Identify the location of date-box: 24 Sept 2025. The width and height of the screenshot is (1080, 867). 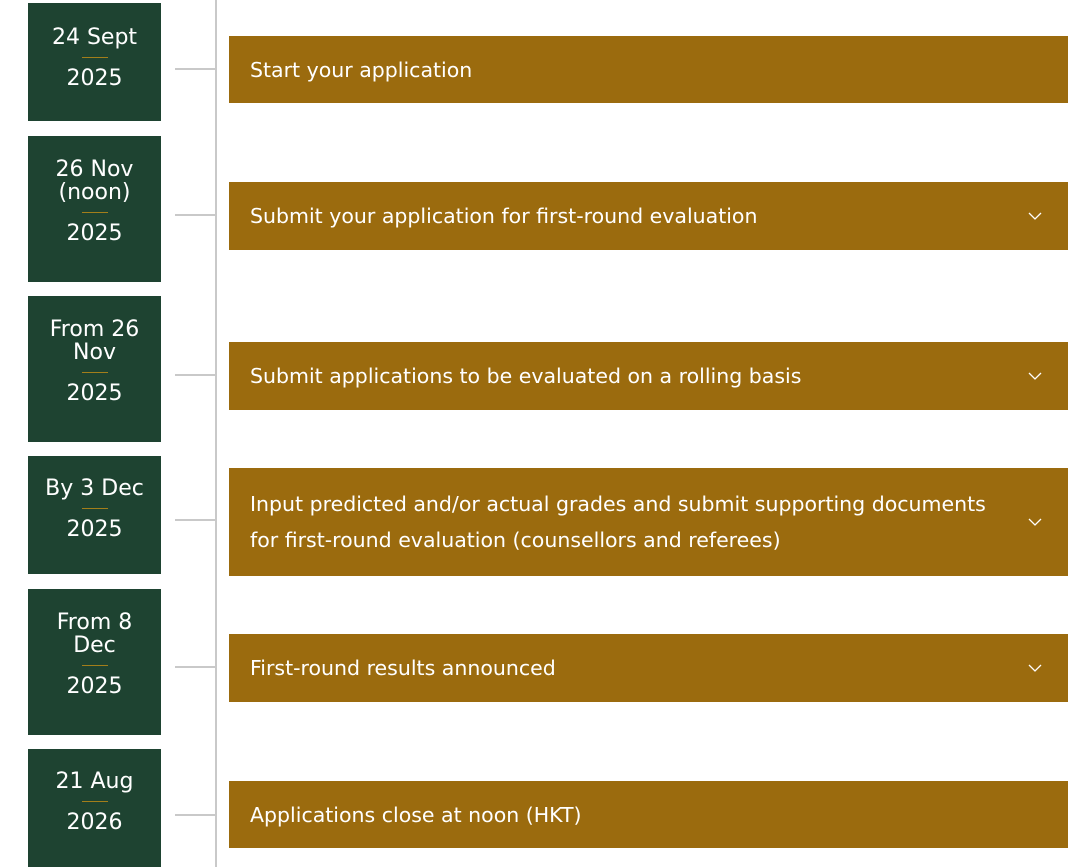
(94, 62).